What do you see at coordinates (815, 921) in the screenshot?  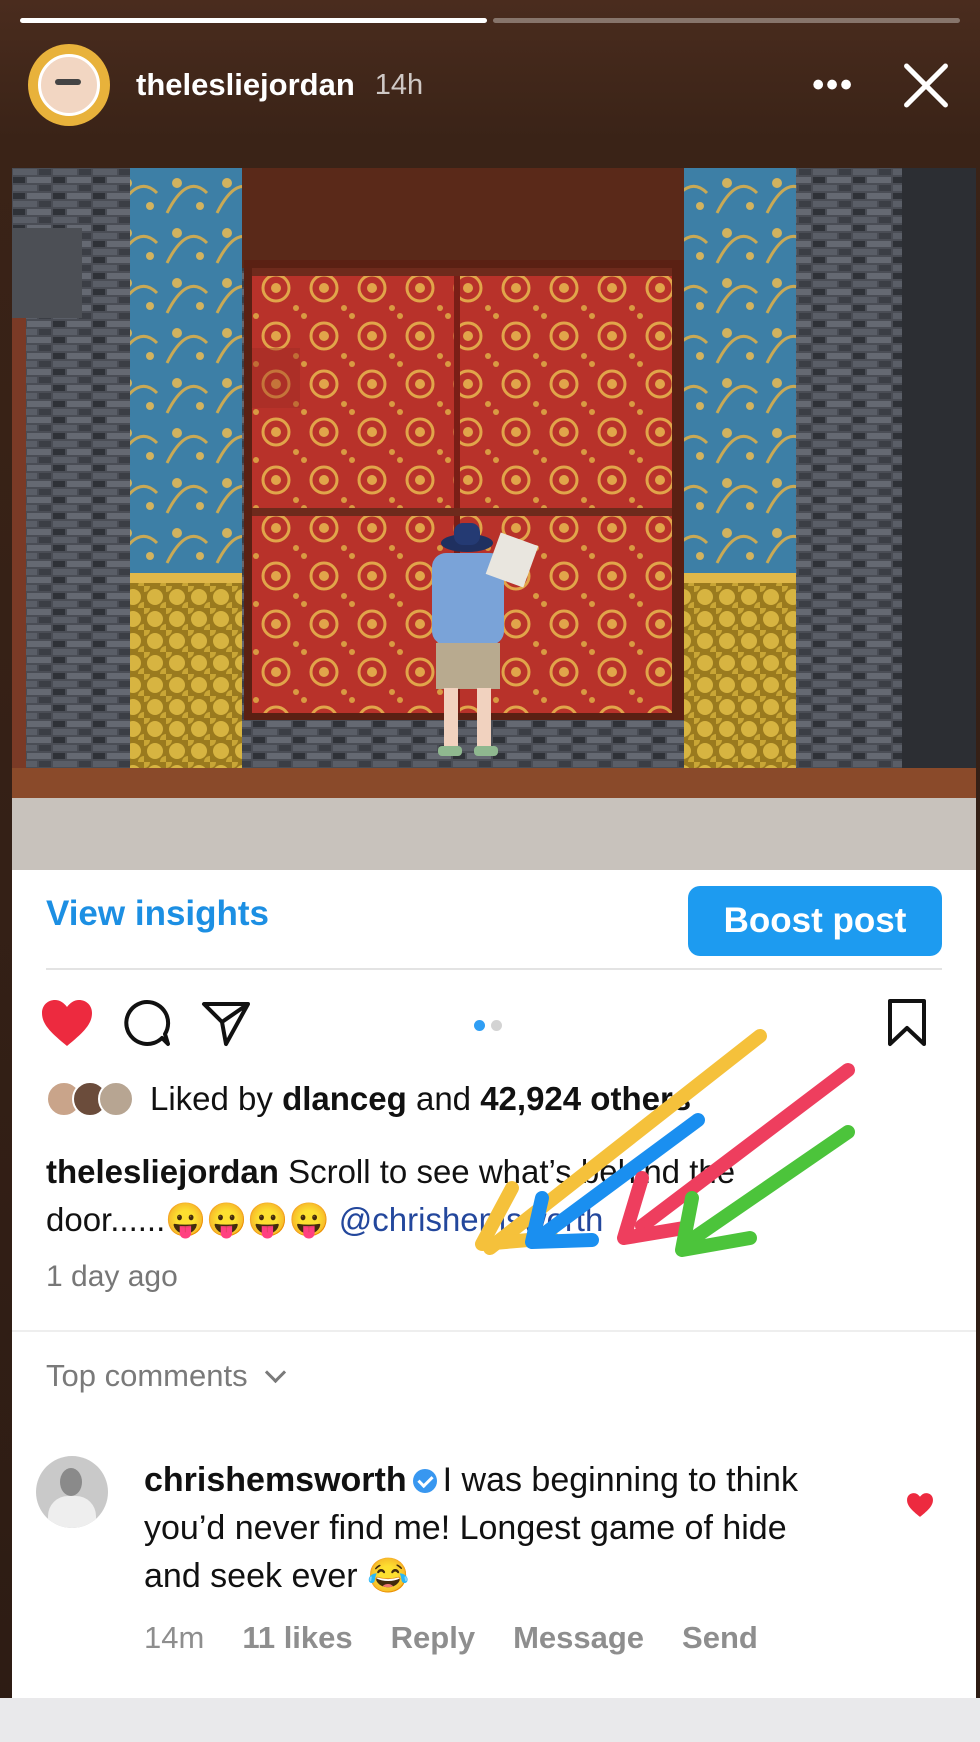 I see `boost-post-button: Boost post` at bounding box center [815, 921].